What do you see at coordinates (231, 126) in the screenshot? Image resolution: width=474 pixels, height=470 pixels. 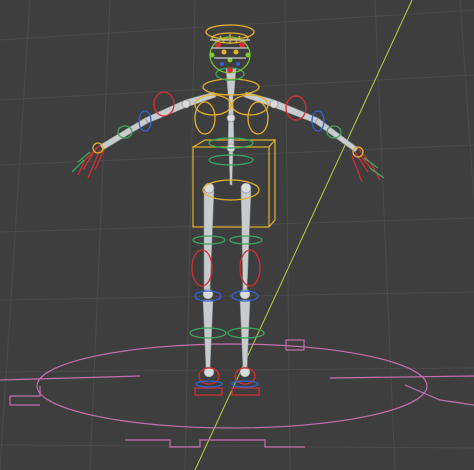 I see `spine-bones` at bounding box center [231, 126].